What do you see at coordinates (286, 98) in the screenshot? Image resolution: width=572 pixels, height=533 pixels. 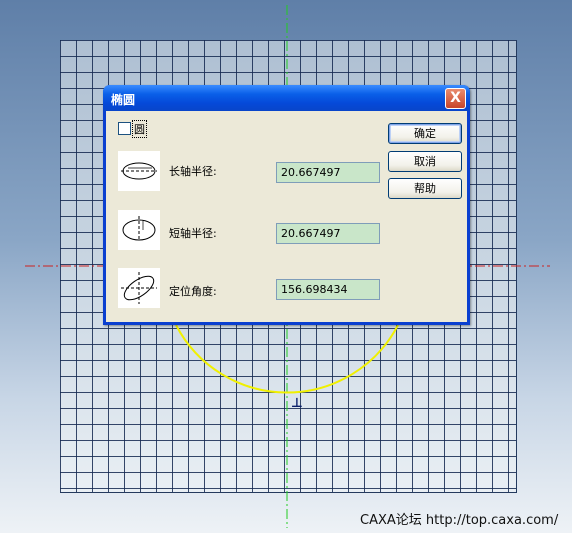 I see `dialog-titlebar: 椭圆 X` at bounding box center [286, 98].